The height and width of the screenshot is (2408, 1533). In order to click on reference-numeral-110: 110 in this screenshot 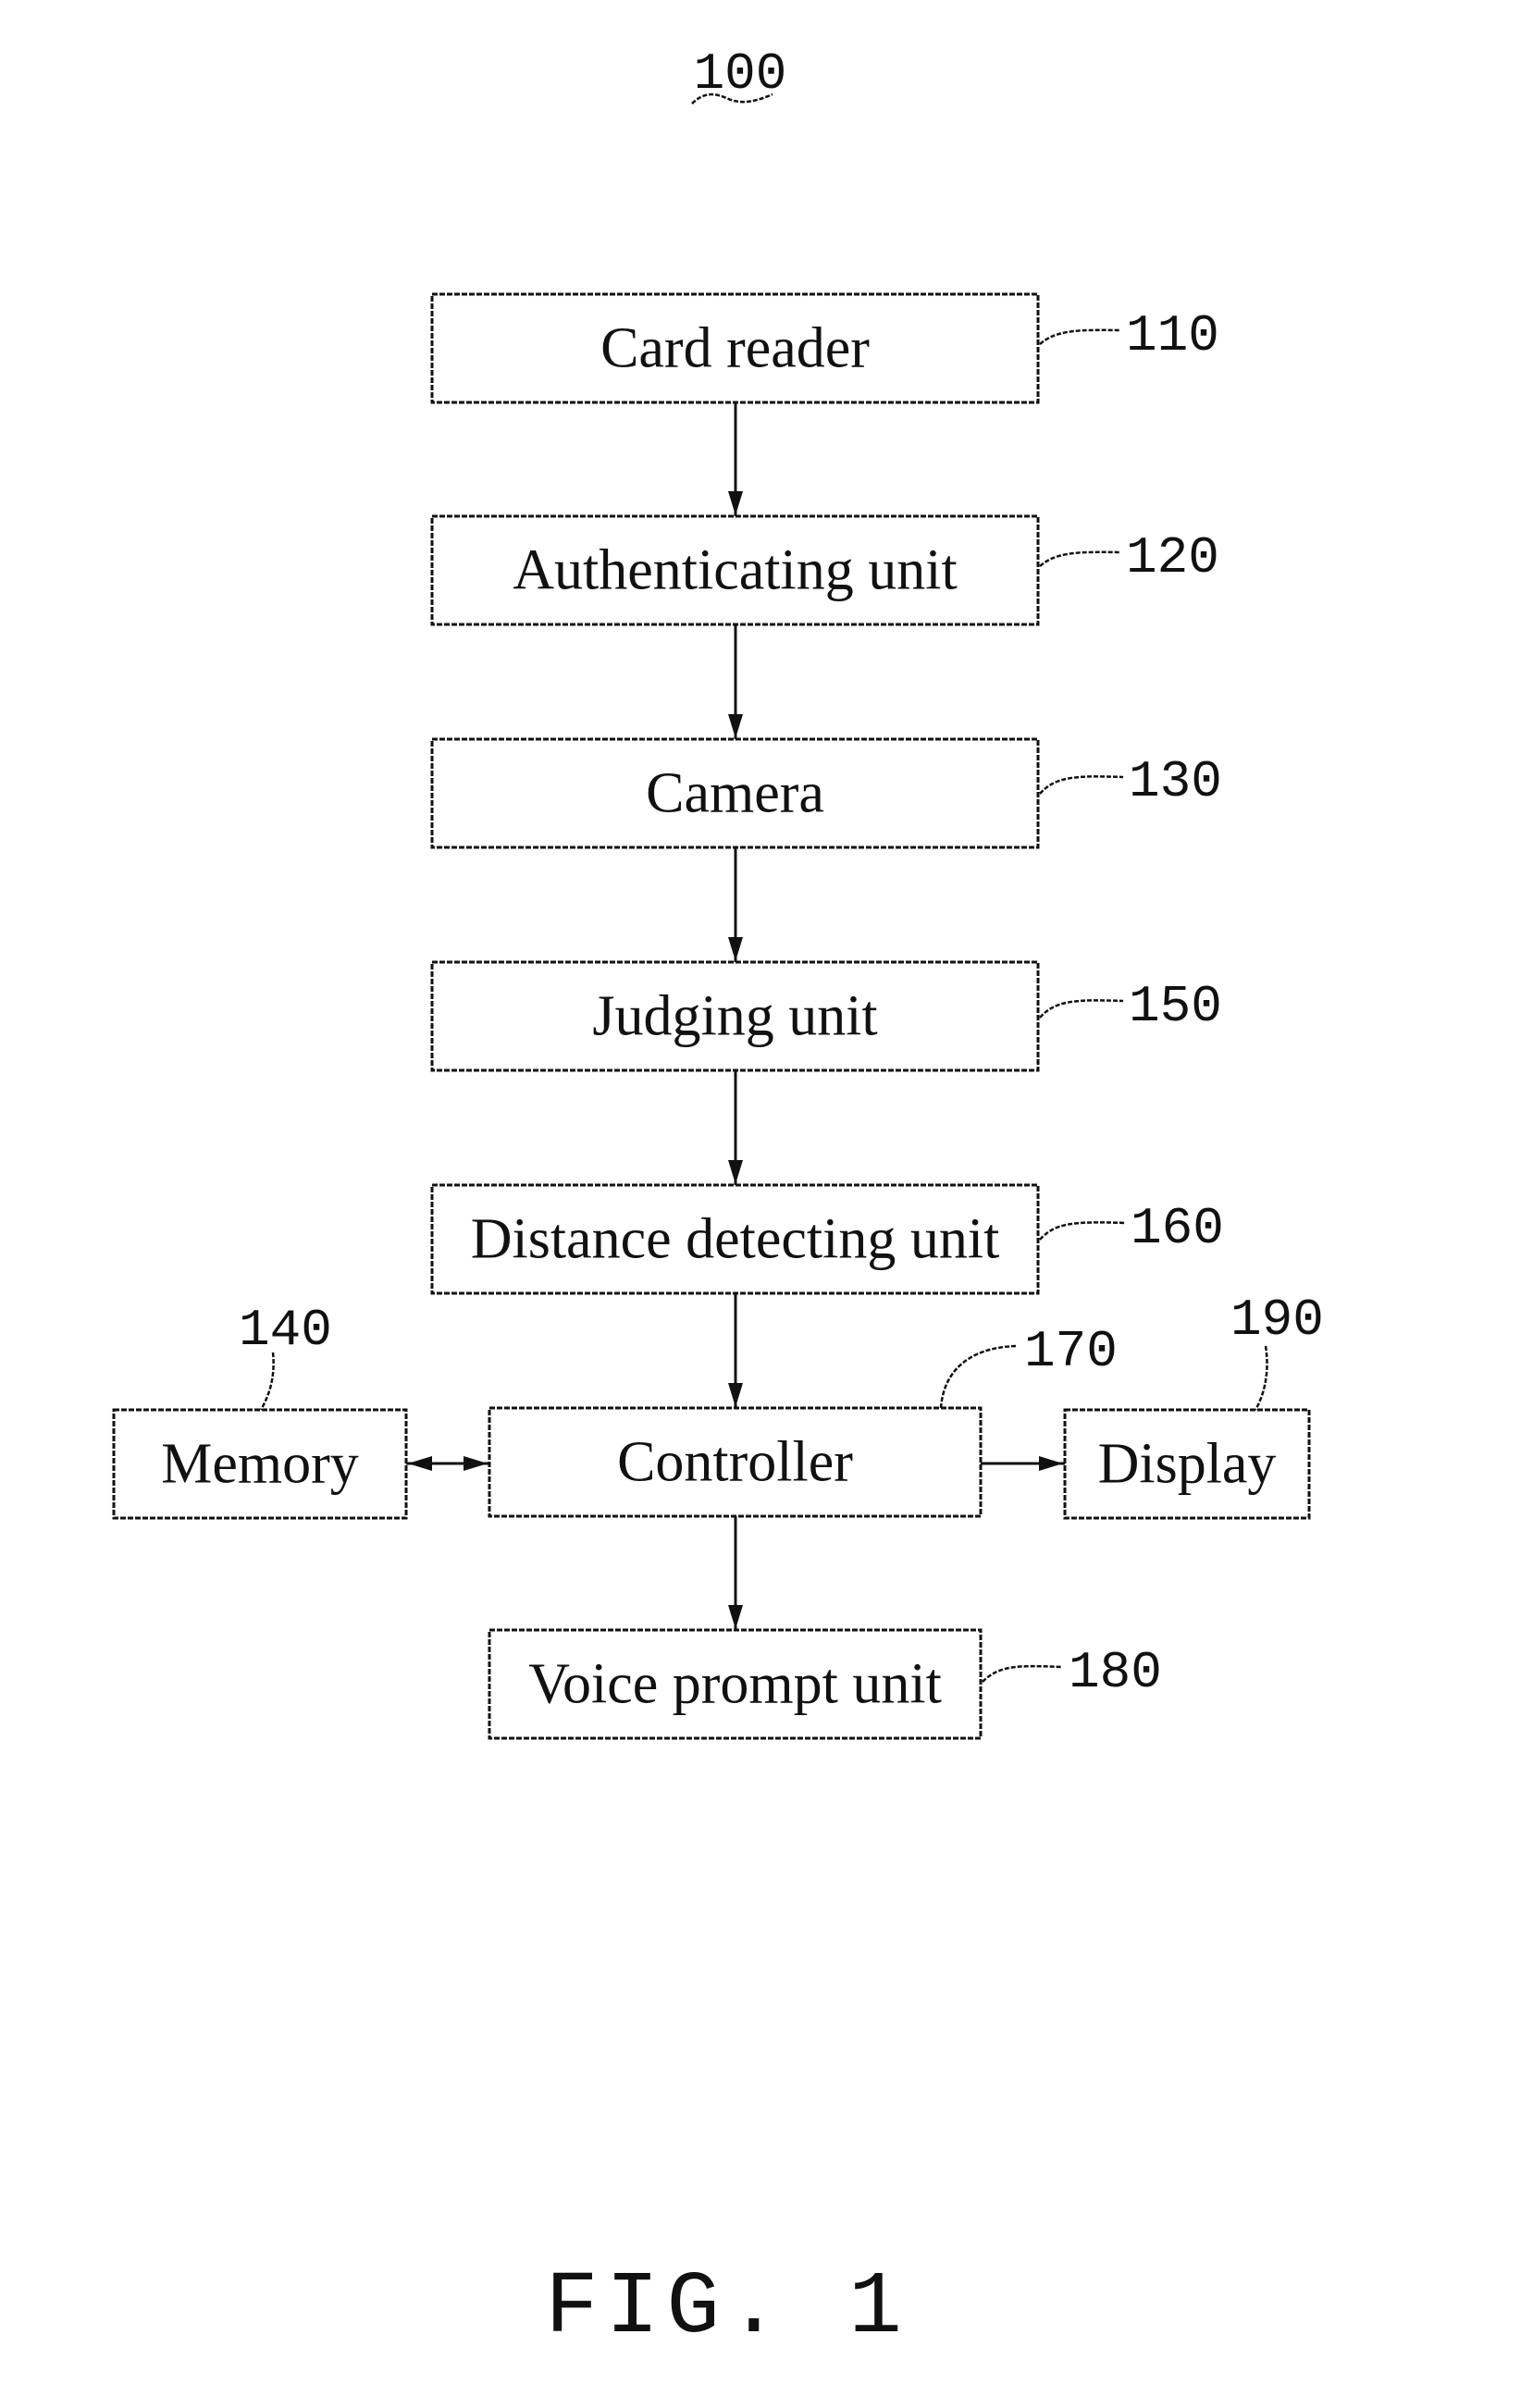, I will do `click(1172, 335)`.